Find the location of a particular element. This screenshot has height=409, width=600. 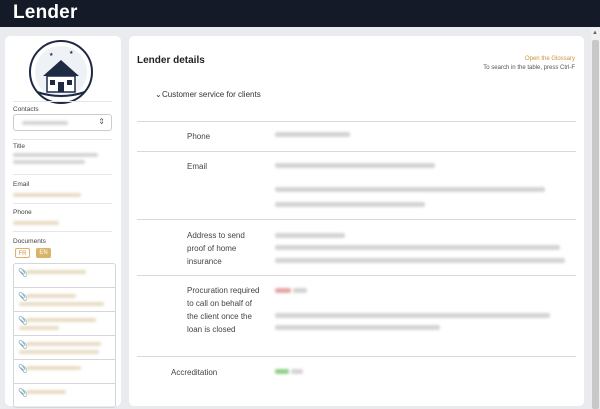

email-label: Email is located at coordinates (21, 184).